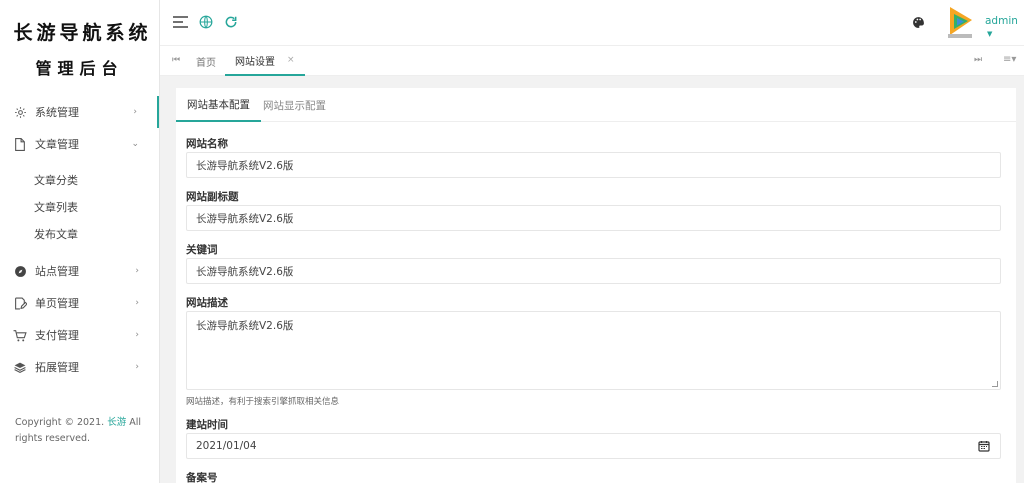 The width and height of the screenshot is (1024, 483). I want to click on close-icon: ×, so click(291, 60).